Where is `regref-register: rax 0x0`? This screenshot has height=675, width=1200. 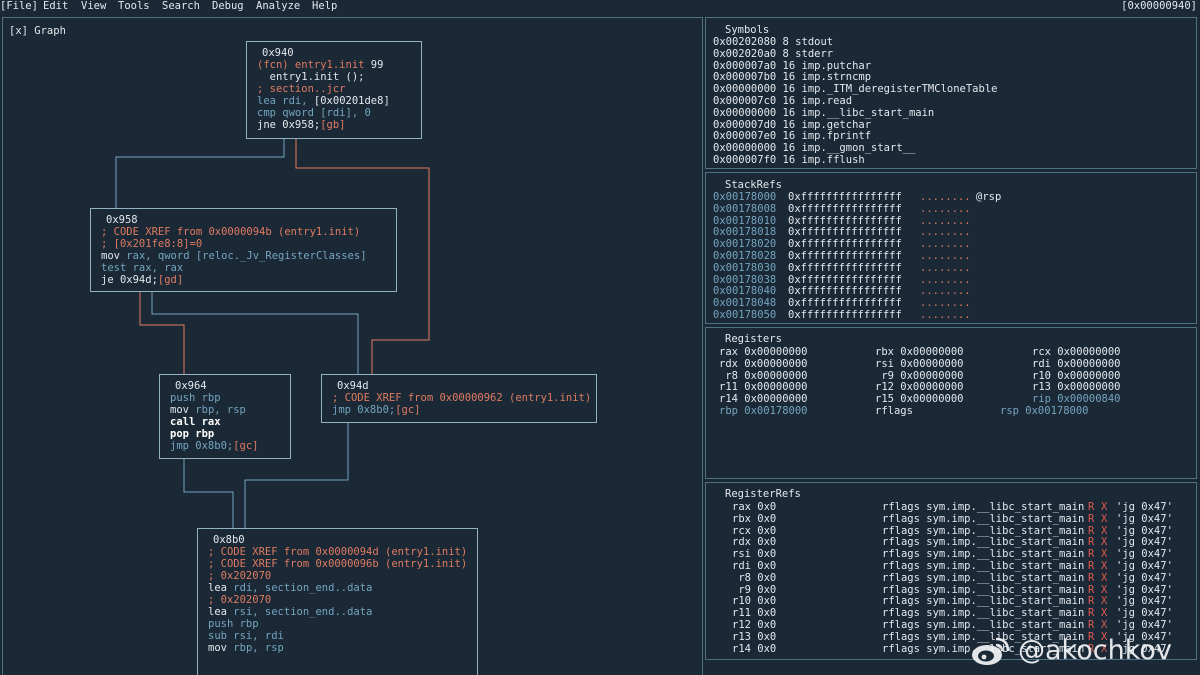
regref-register: rax 0x0 is located at coordinates (754, 507).